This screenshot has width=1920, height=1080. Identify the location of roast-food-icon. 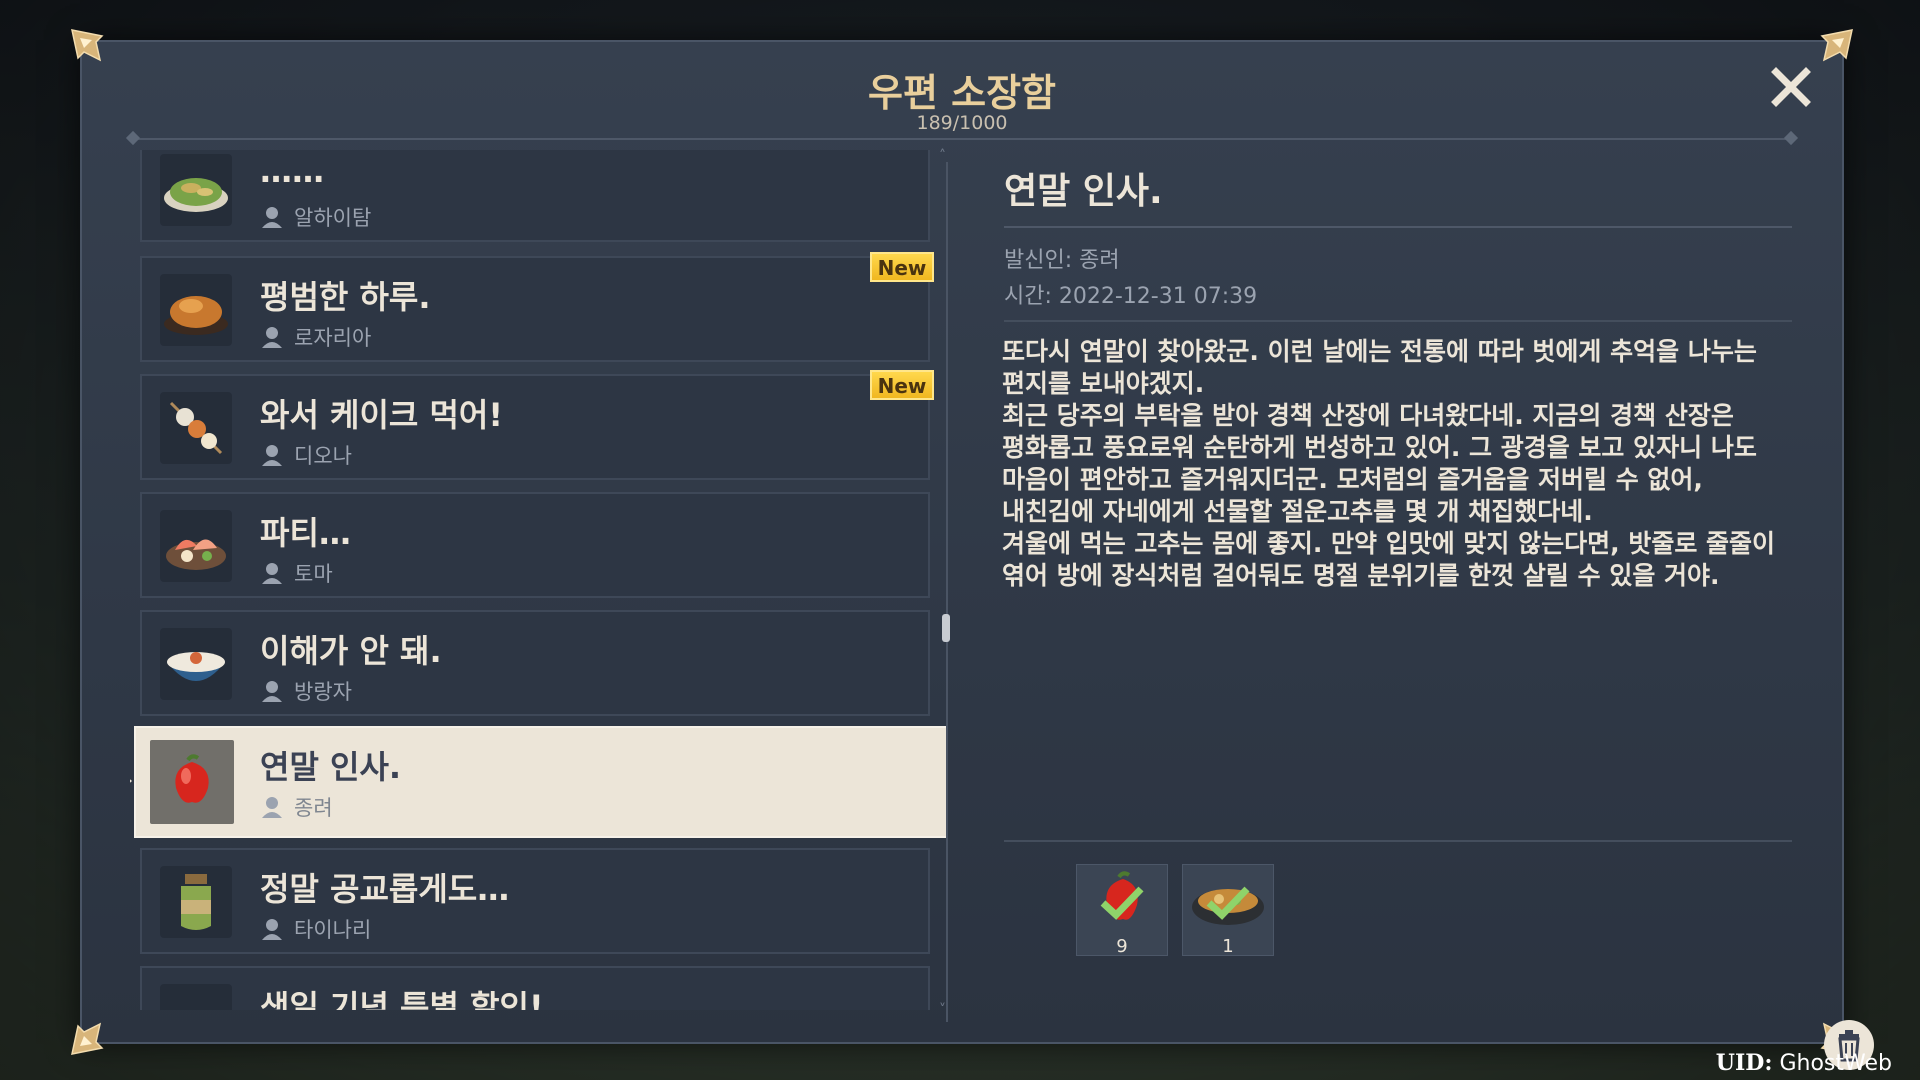
(196, 310).